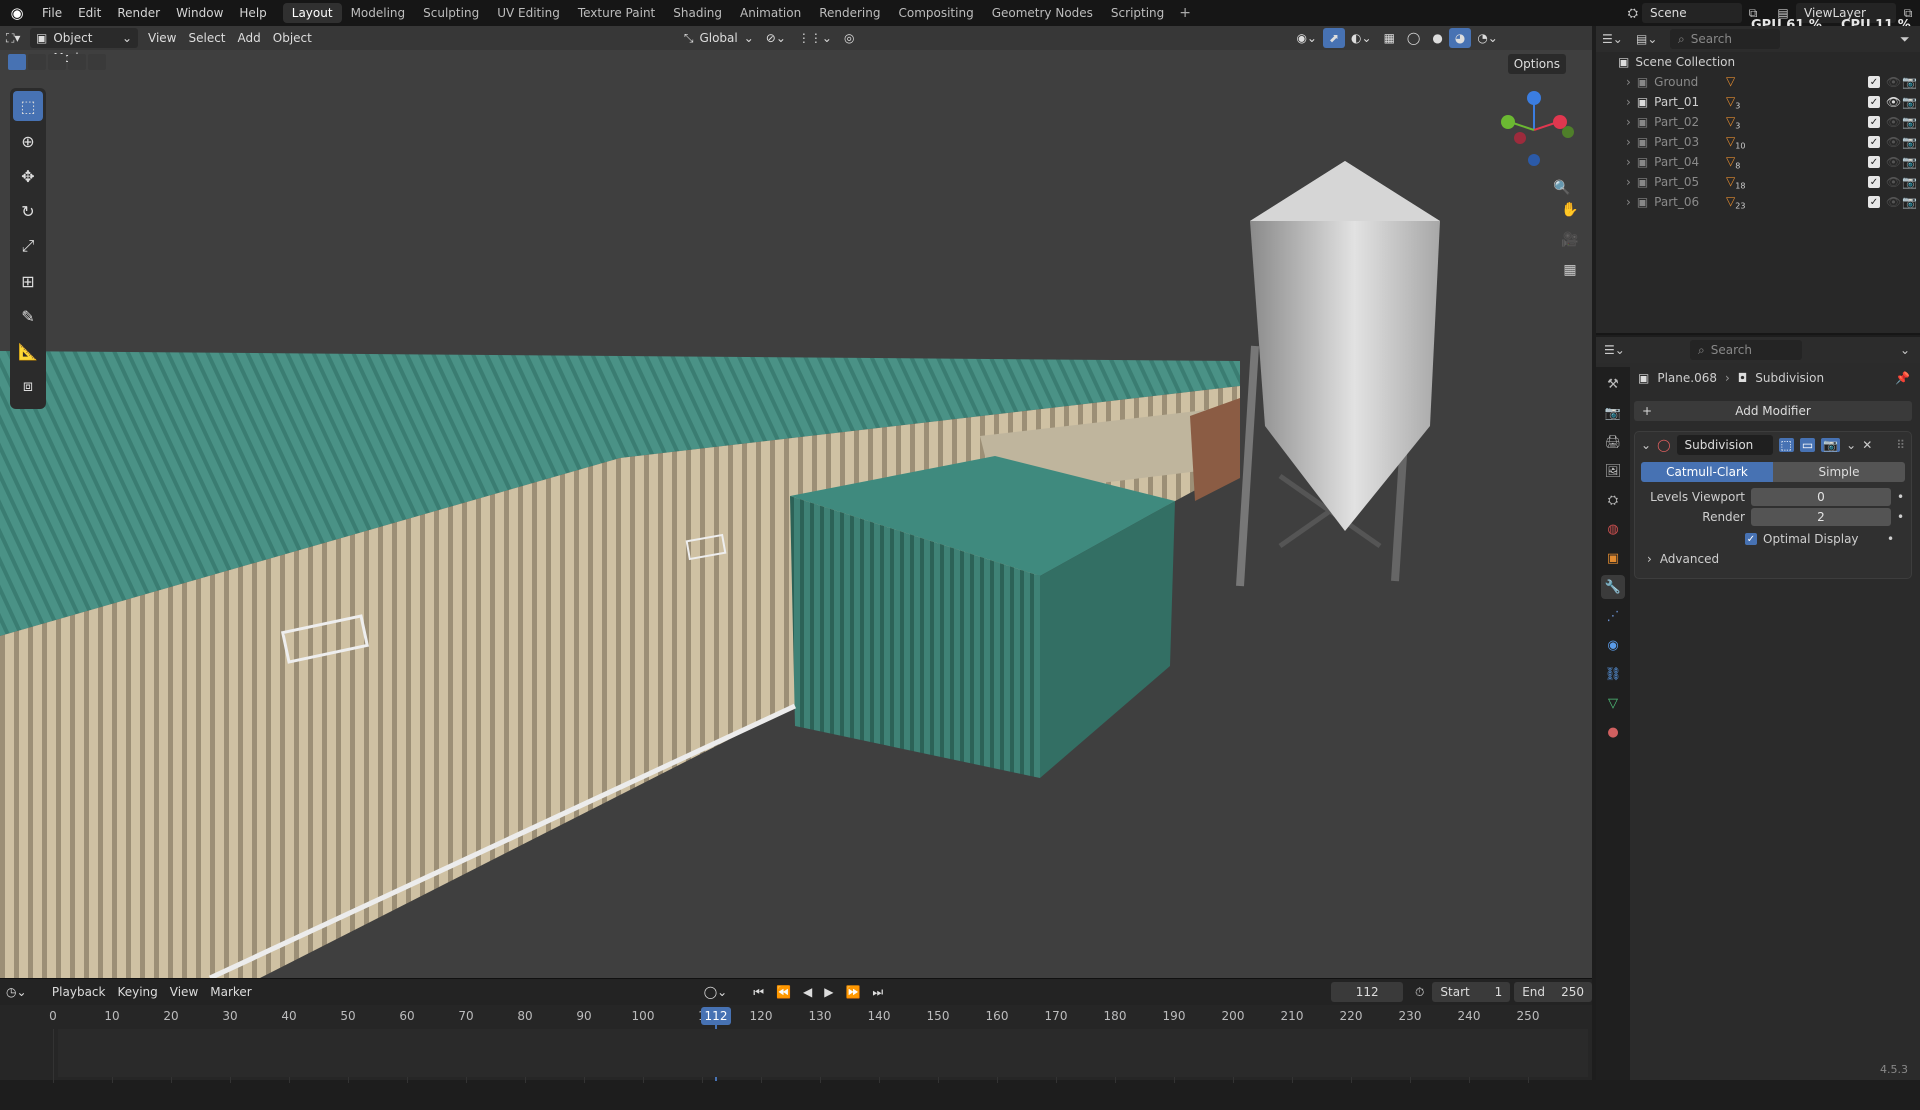 The height and width of the screenshot is (1110, 1920). What do you see at coordinates (1758, 182) in the screenshot?
I see `outliner-row: › ▣ Part_05 ▽18 ✓ 👁 📷` at bounding box center [1758, 182].